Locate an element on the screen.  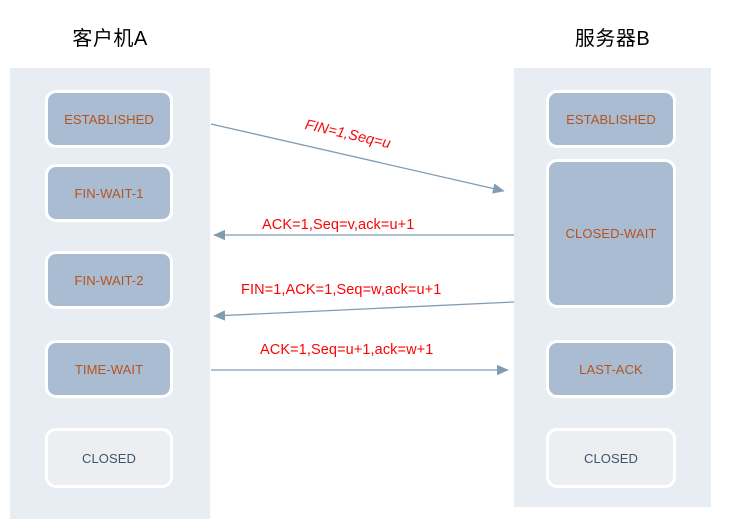
message-label-fin-seq-u: FIN=1,Seq=u is located at coordinates (348, 135).